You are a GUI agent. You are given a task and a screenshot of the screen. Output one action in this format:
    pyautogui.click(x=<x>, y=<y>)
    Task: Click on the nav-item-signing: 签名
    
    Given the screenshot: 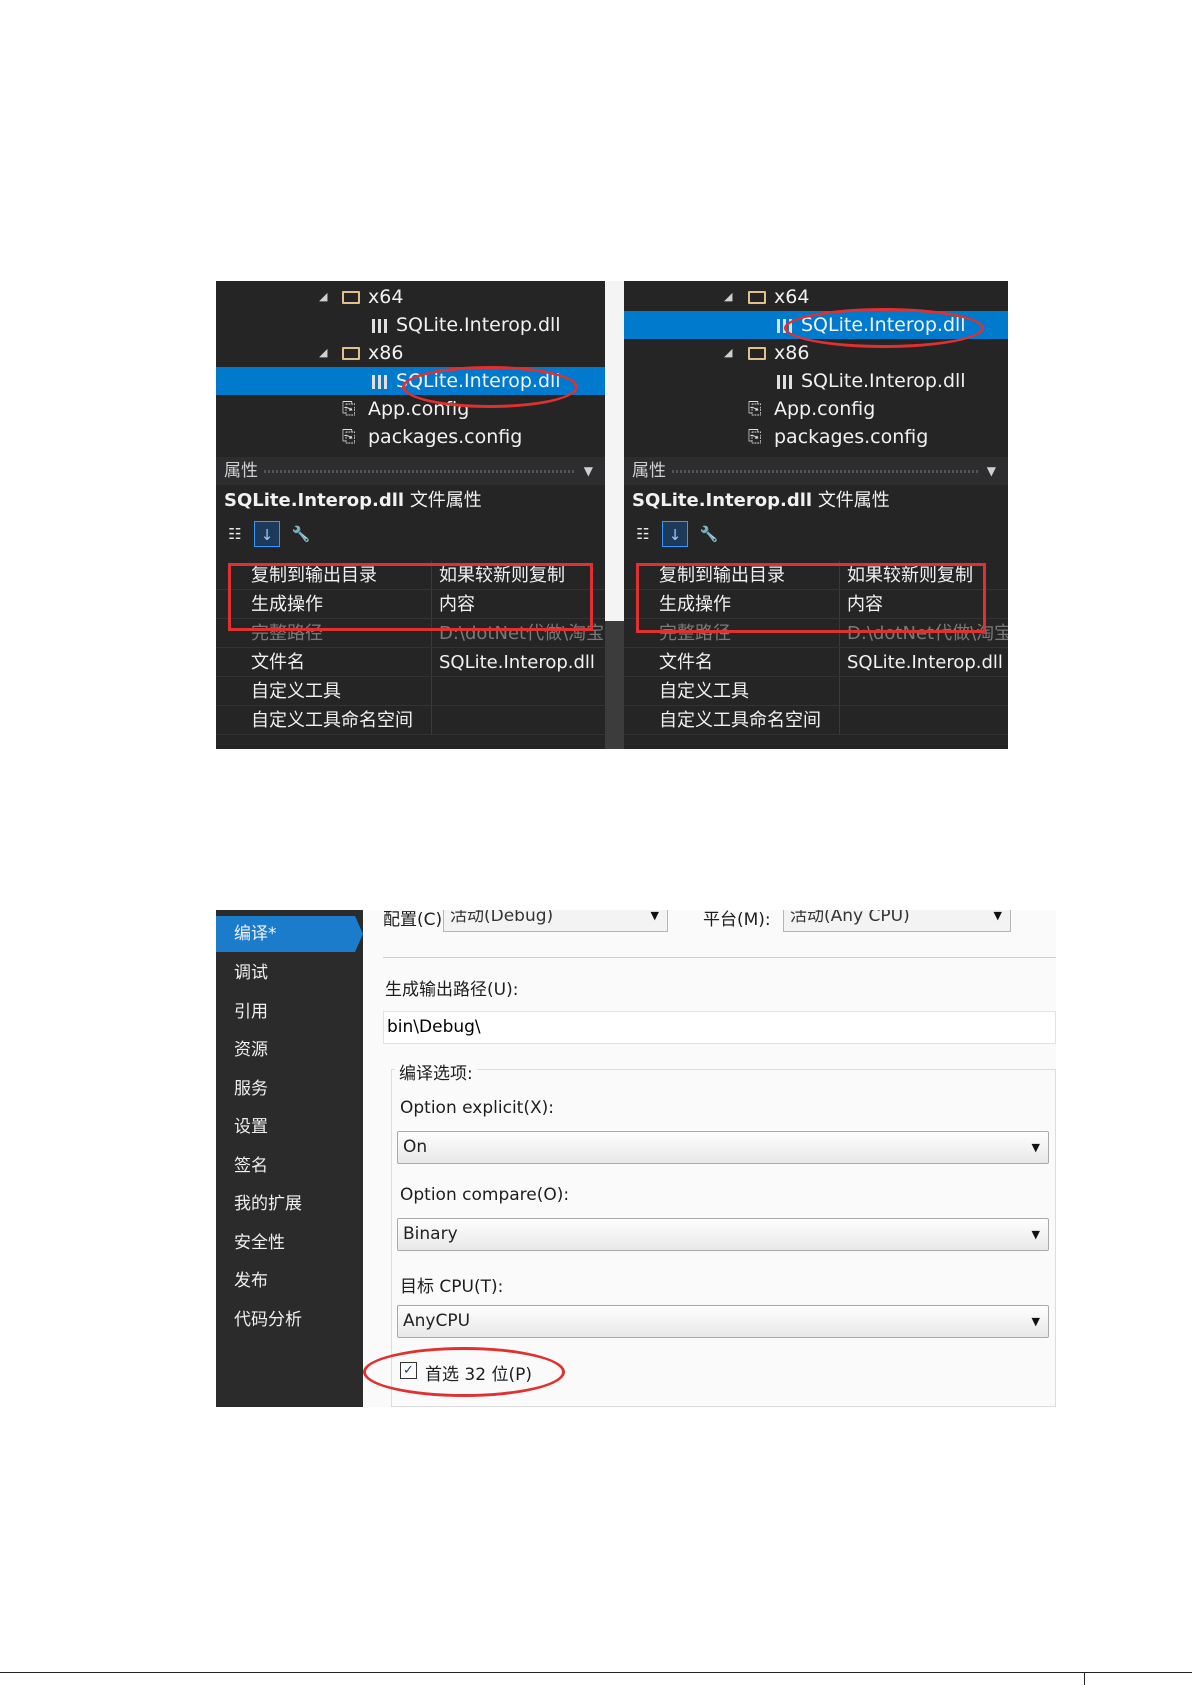 What is the action you would take?
    pyautogui.click(x=289, y=1166)
    